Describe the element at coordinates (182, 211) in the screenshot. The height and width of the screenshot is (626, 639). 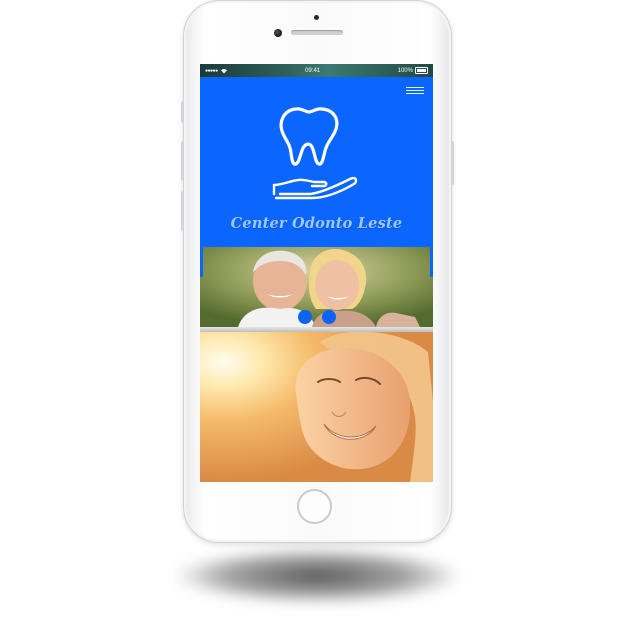
I see `volume-down-button` at that location.